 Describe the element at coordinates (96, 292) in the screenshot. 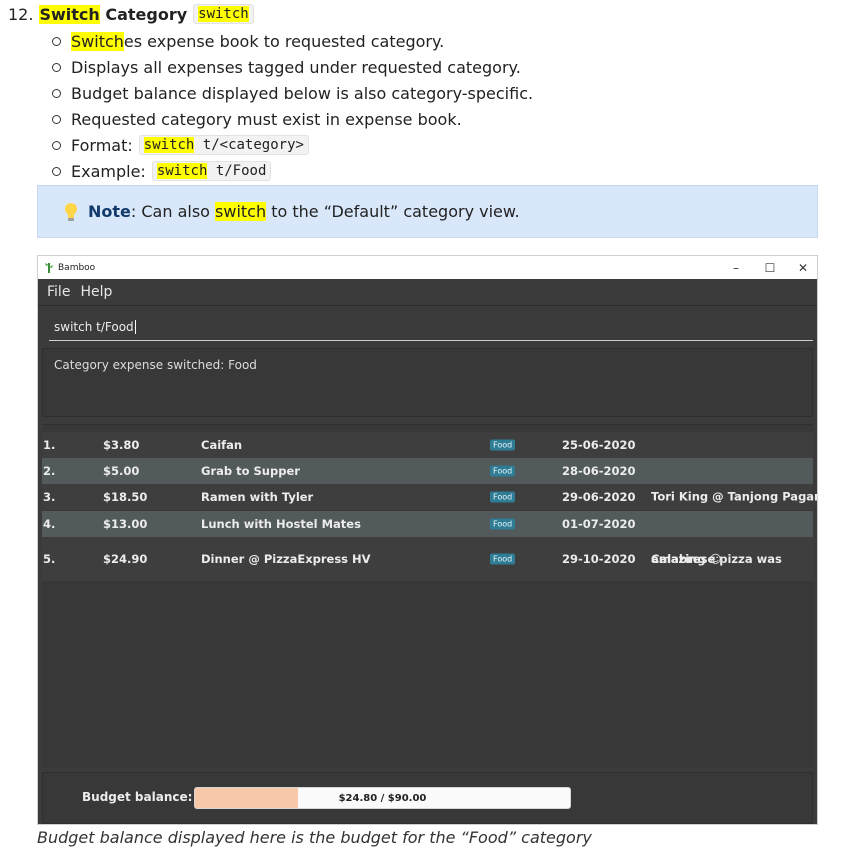

I see `menu-help: Help` at that location.